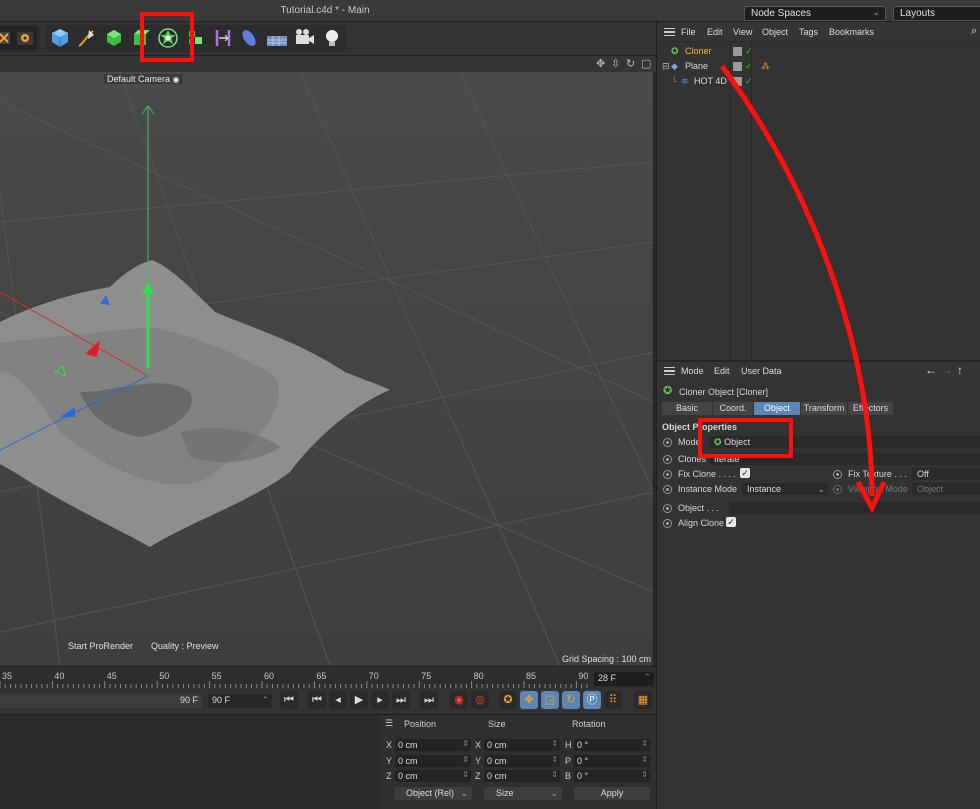 The width and height of the screenshot is (980, 809). I want to click on go-to-end-button: ⏭, so click(429, 700).